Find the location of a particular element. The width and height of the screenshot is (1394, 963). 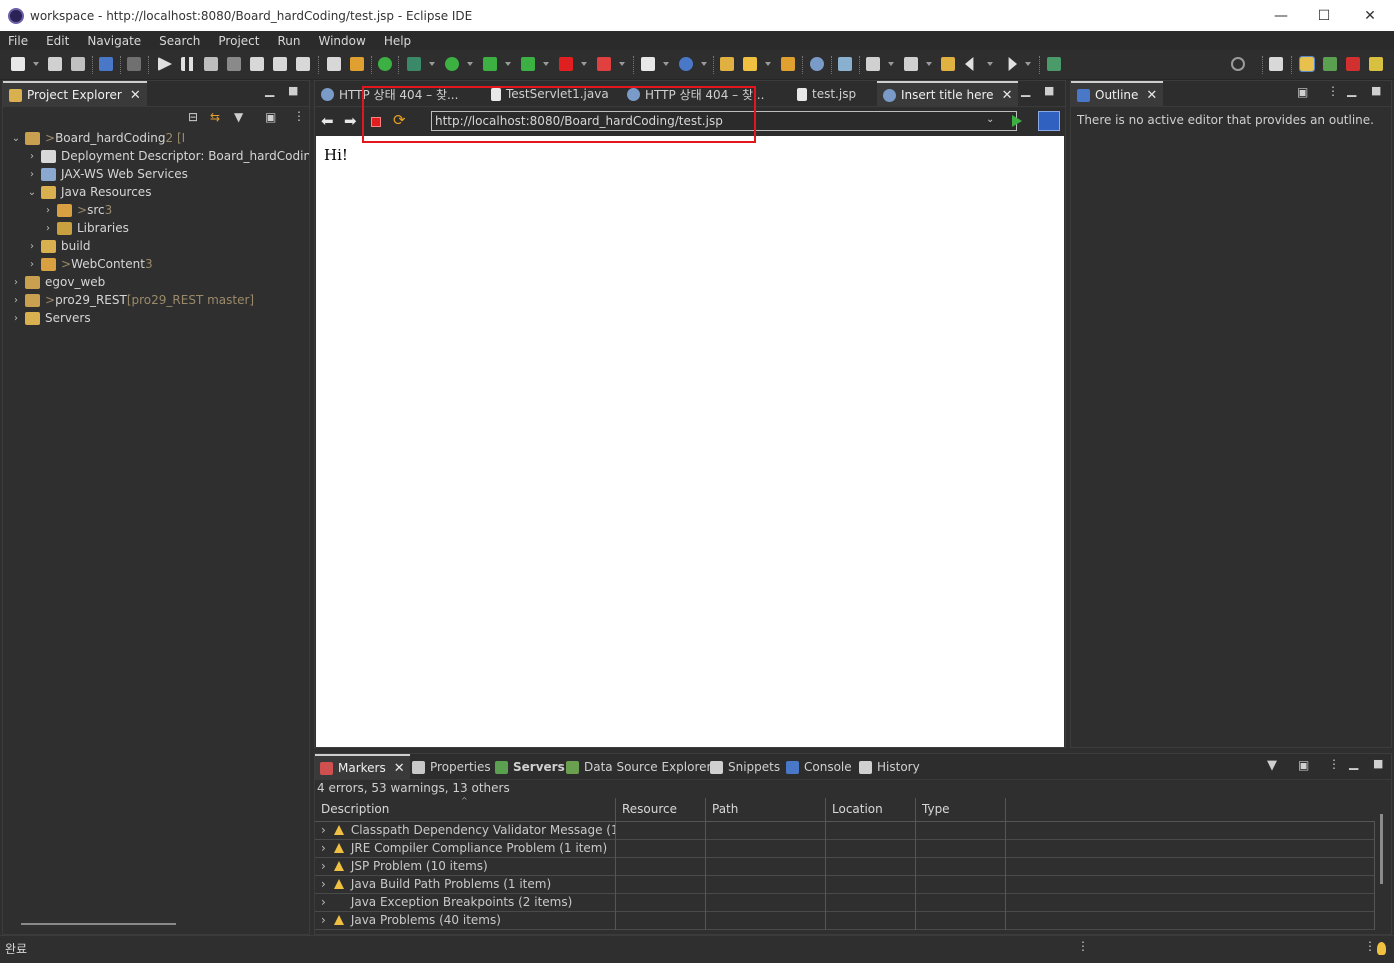

open-task-icon is located at coordinates (788, 64).